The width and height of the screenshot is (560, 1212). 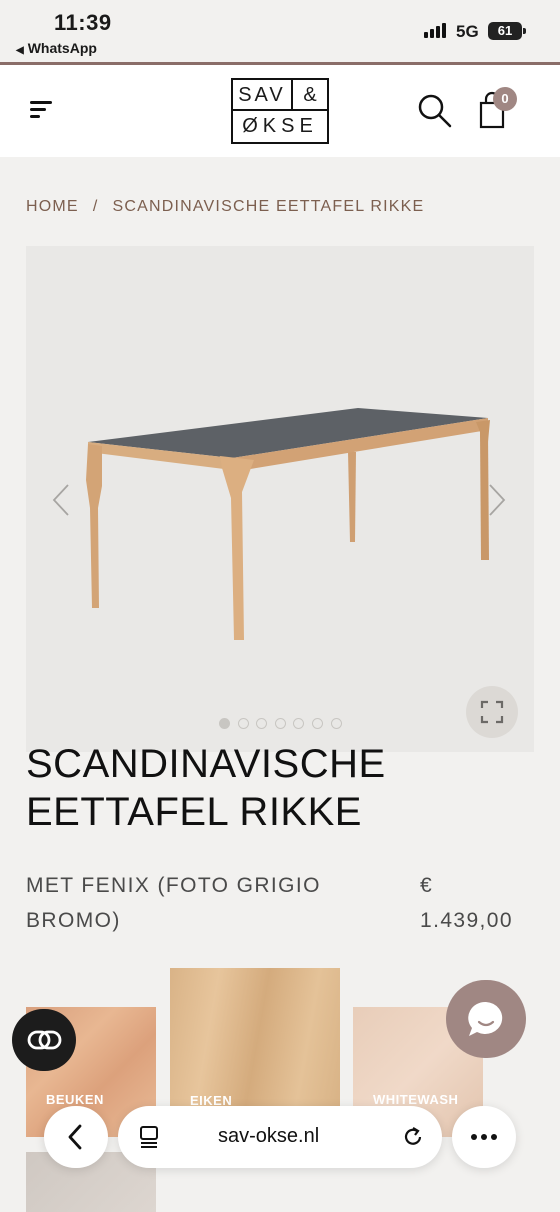 What do you see at coordinates (173, 885) in the screenshot?
I see `variant-line1: MET FENIX (FOTO GRIGIO` at bounding box center [173, 885].